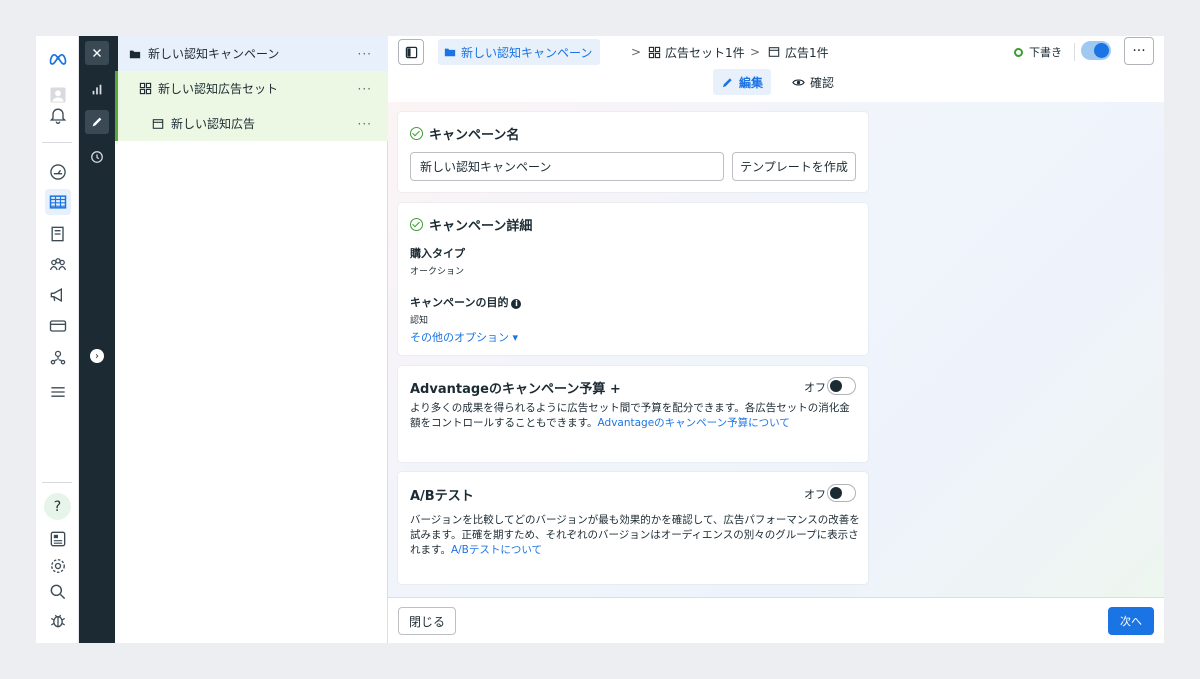  What do you see at coordinates (474, 135) in the screenshot?
I see `campaign-name-title: キャンペーン名` at bounding box center [474, 135].